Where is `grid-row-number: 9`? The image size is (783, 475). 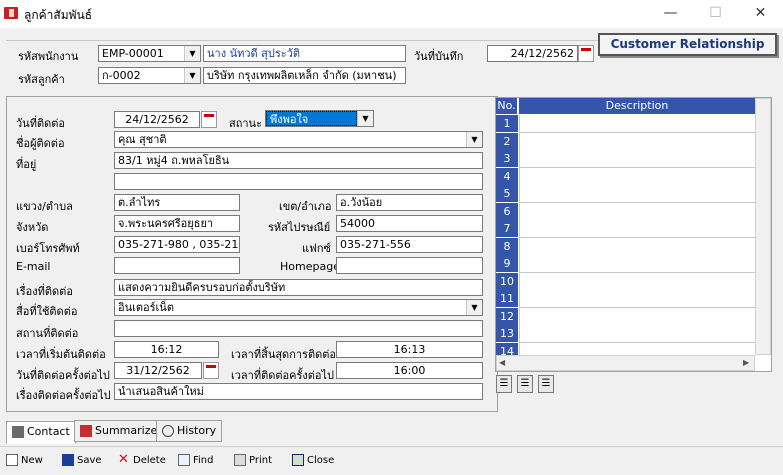 grid-row-number: 9 is located at coordinates (507, 264).